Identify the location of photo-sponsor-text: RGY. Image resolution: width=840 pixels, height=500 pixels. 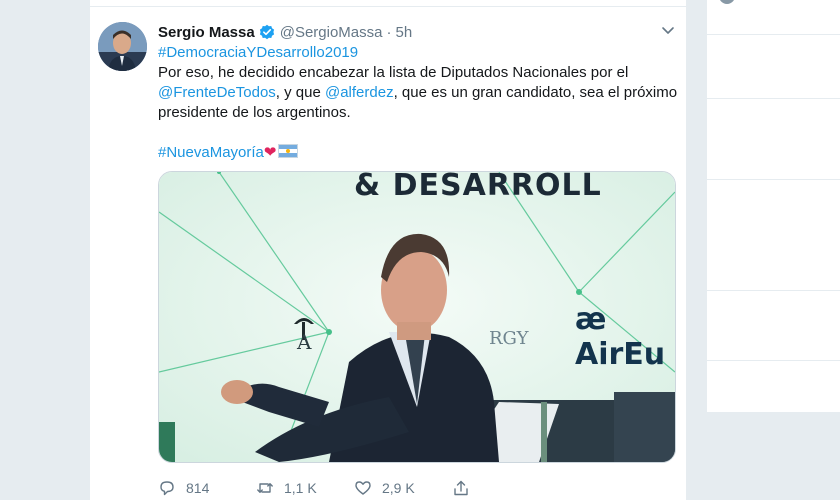
(509, 338).